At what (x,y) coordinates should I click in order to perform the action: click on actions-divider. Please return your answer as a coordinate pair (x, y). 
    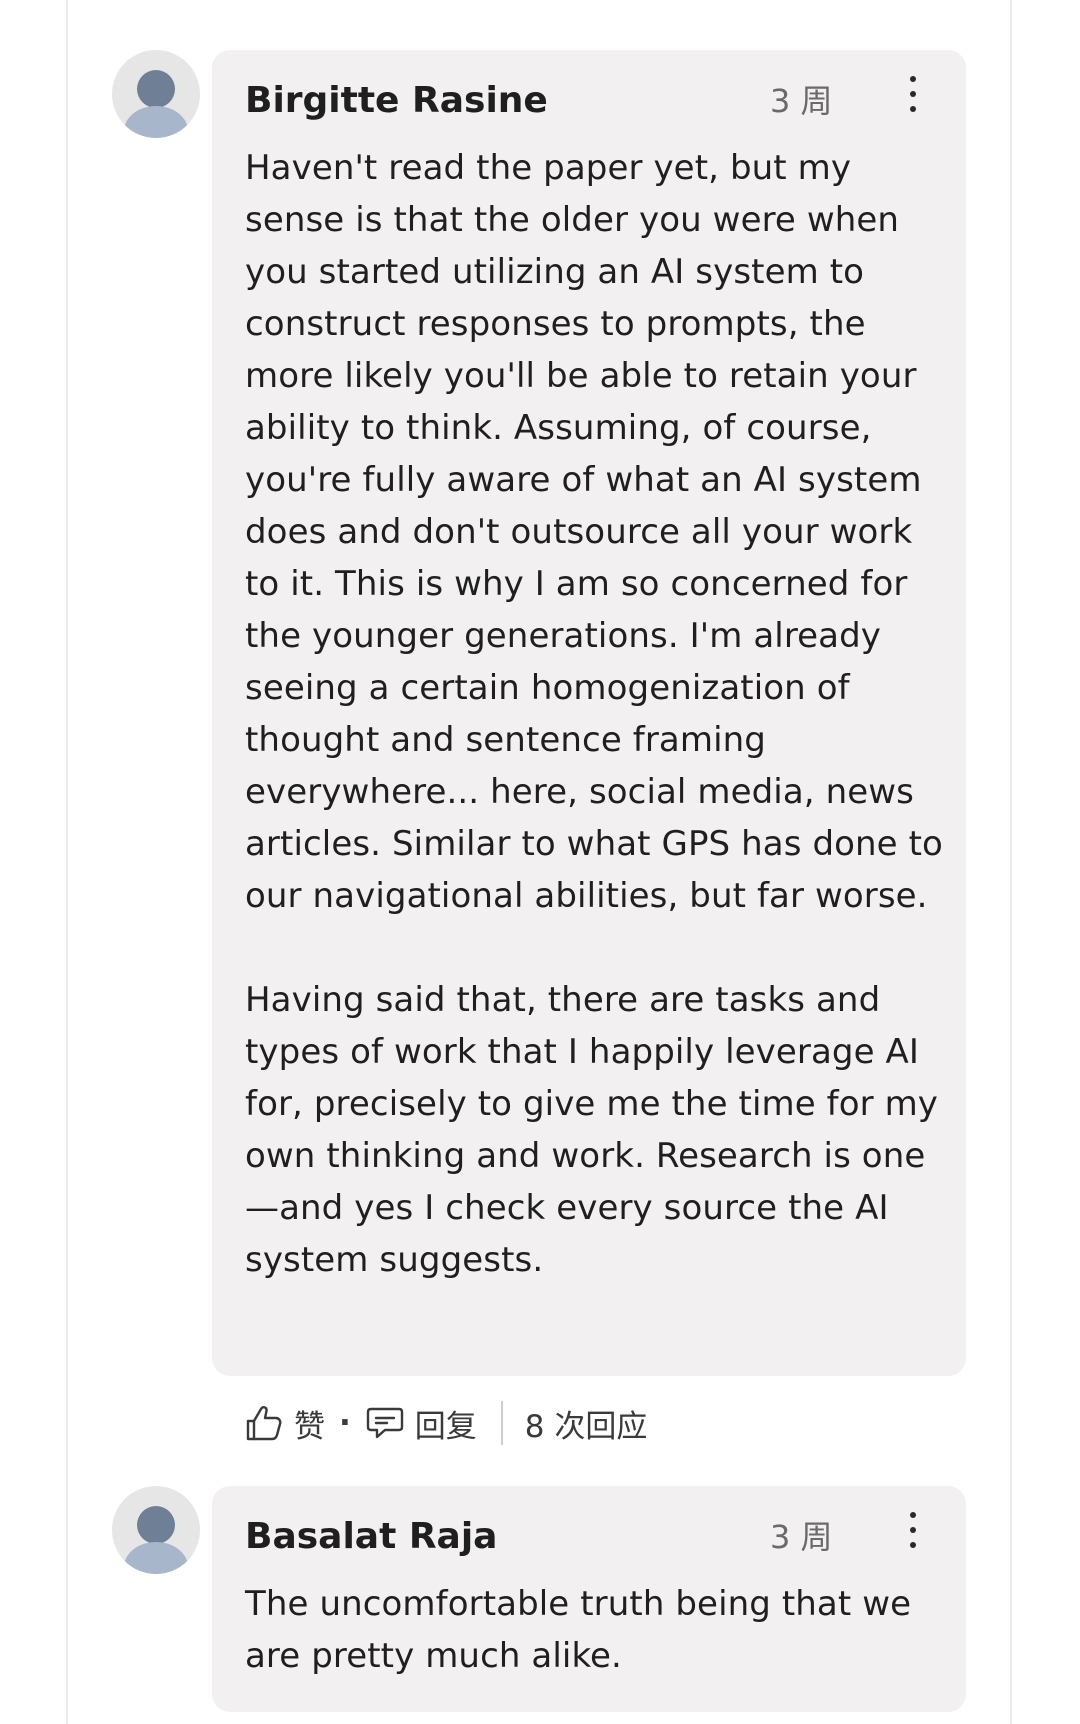
    Looking at the image, I should click on (501, 1423).